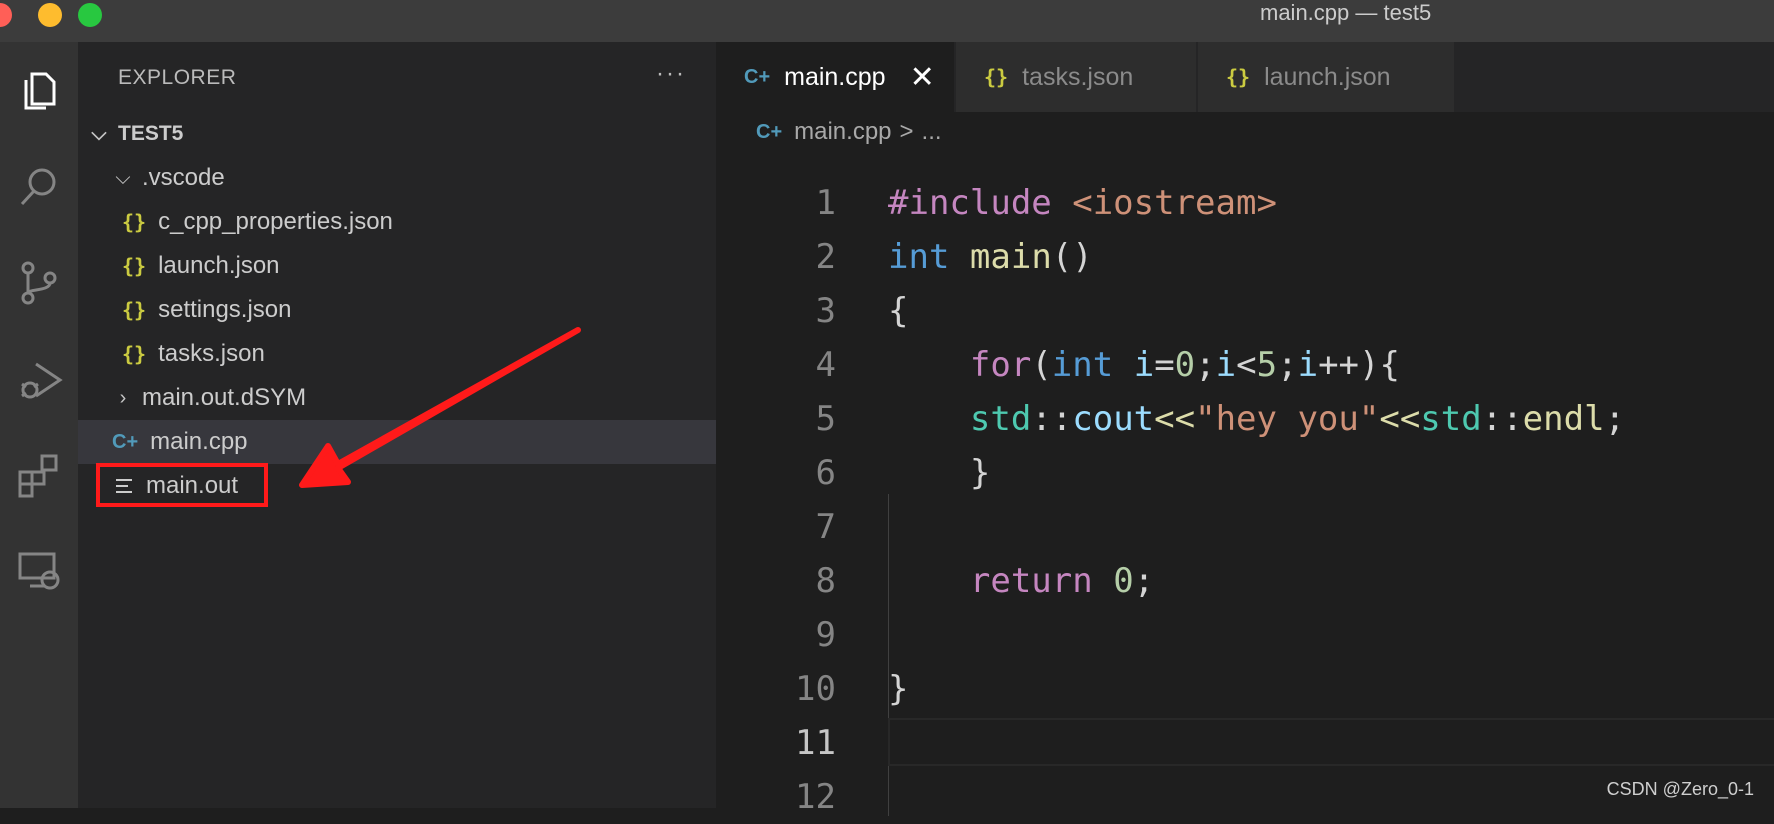 This screenshot has height=824, width=1774. What do you see at coordinates (825, 203) in the screenshot?
I see `line-number: 1` at bounding box center [825, 203].